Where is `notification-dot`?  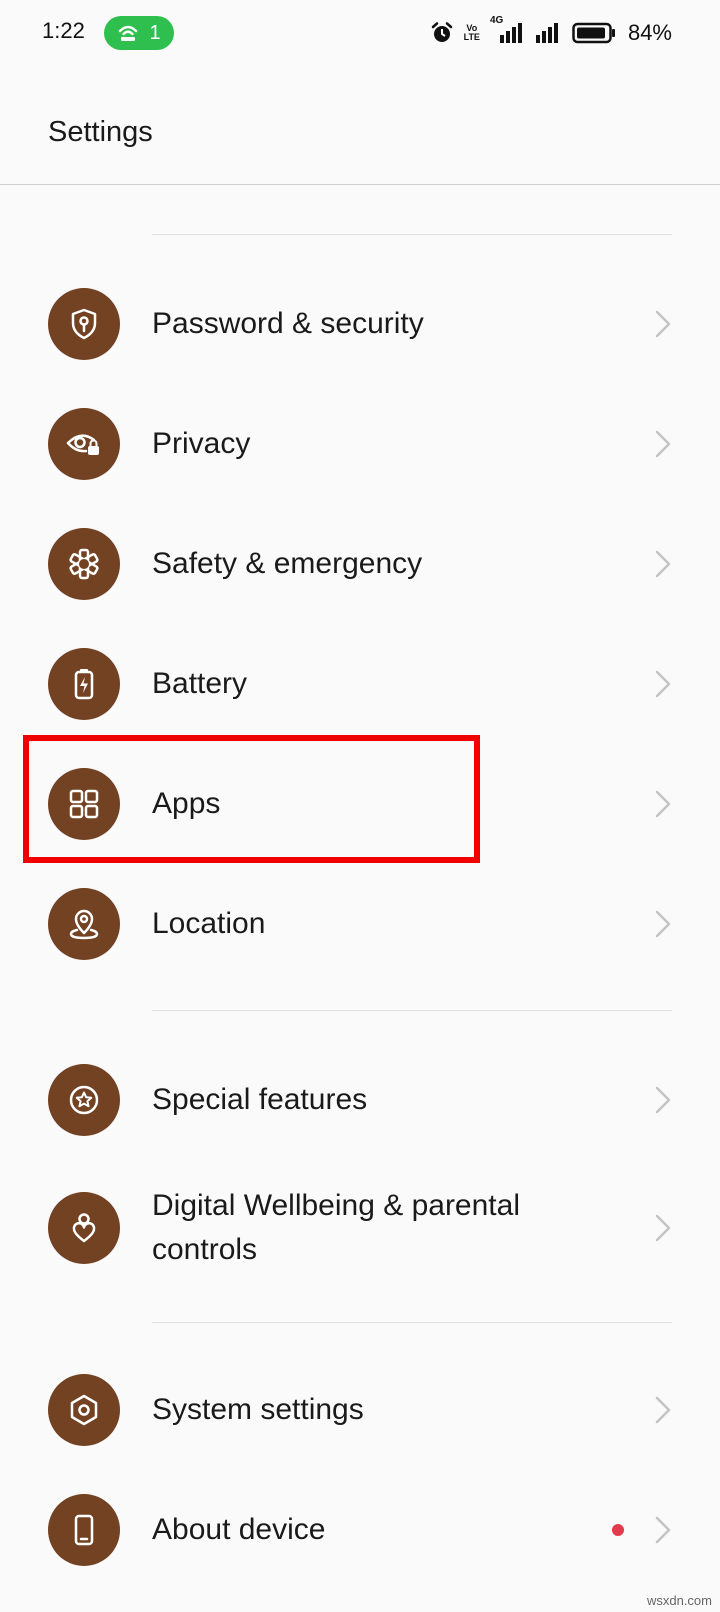 notification-dot is located at coordinates (618, 1530).